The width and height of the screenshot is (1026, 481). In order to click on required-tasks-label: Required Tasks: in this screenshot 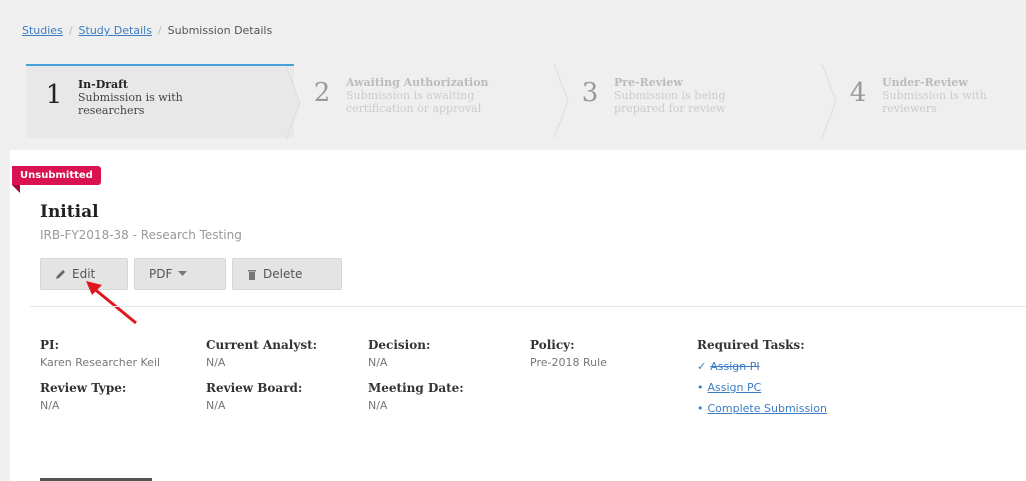, I will do `click(751, 345)`.